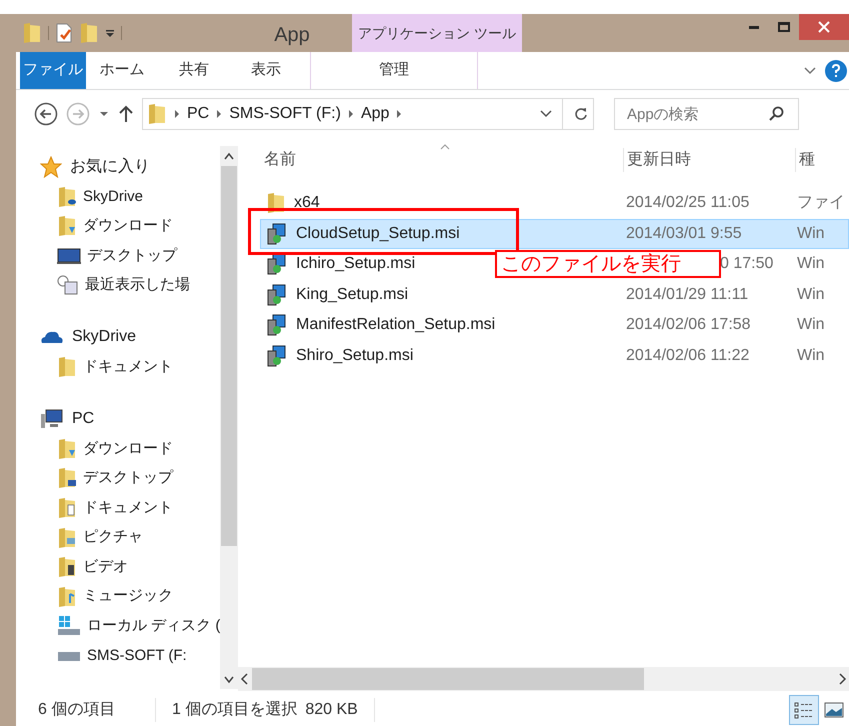  I want to click on date-cell-text: 0 17:50, so click(747, 264).